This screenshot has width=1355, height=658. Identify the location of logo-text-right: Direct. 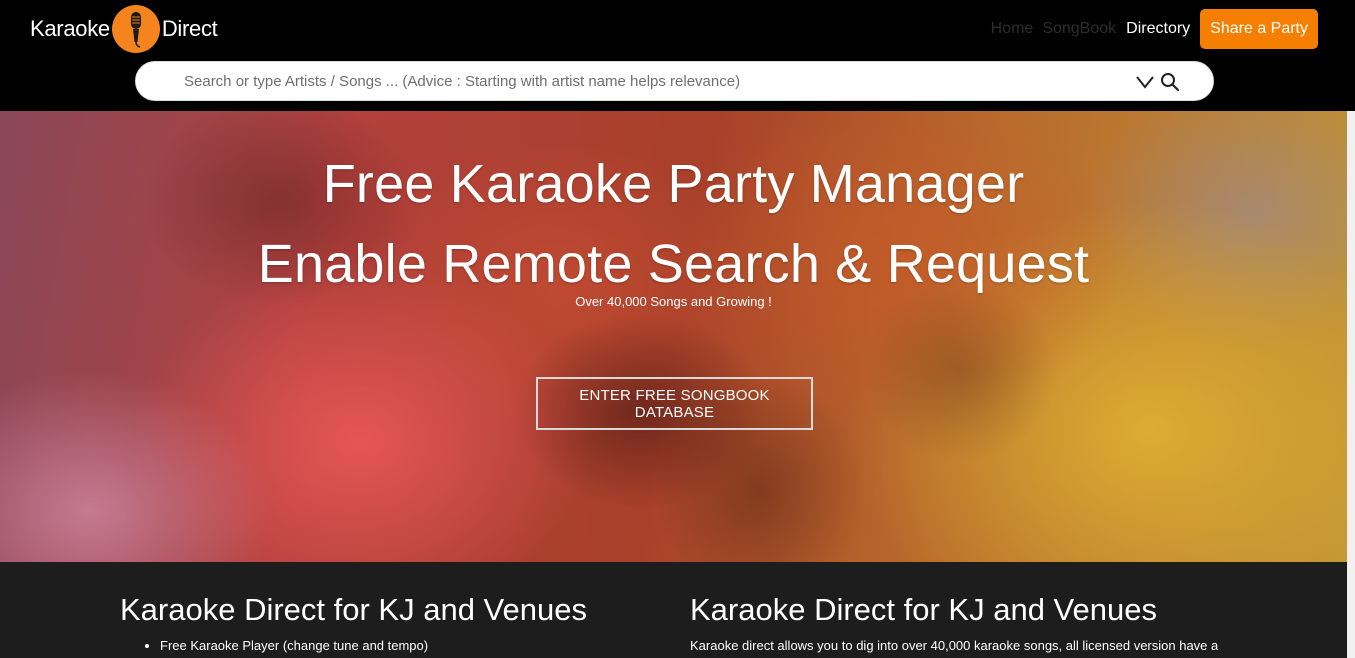
(189, 28).